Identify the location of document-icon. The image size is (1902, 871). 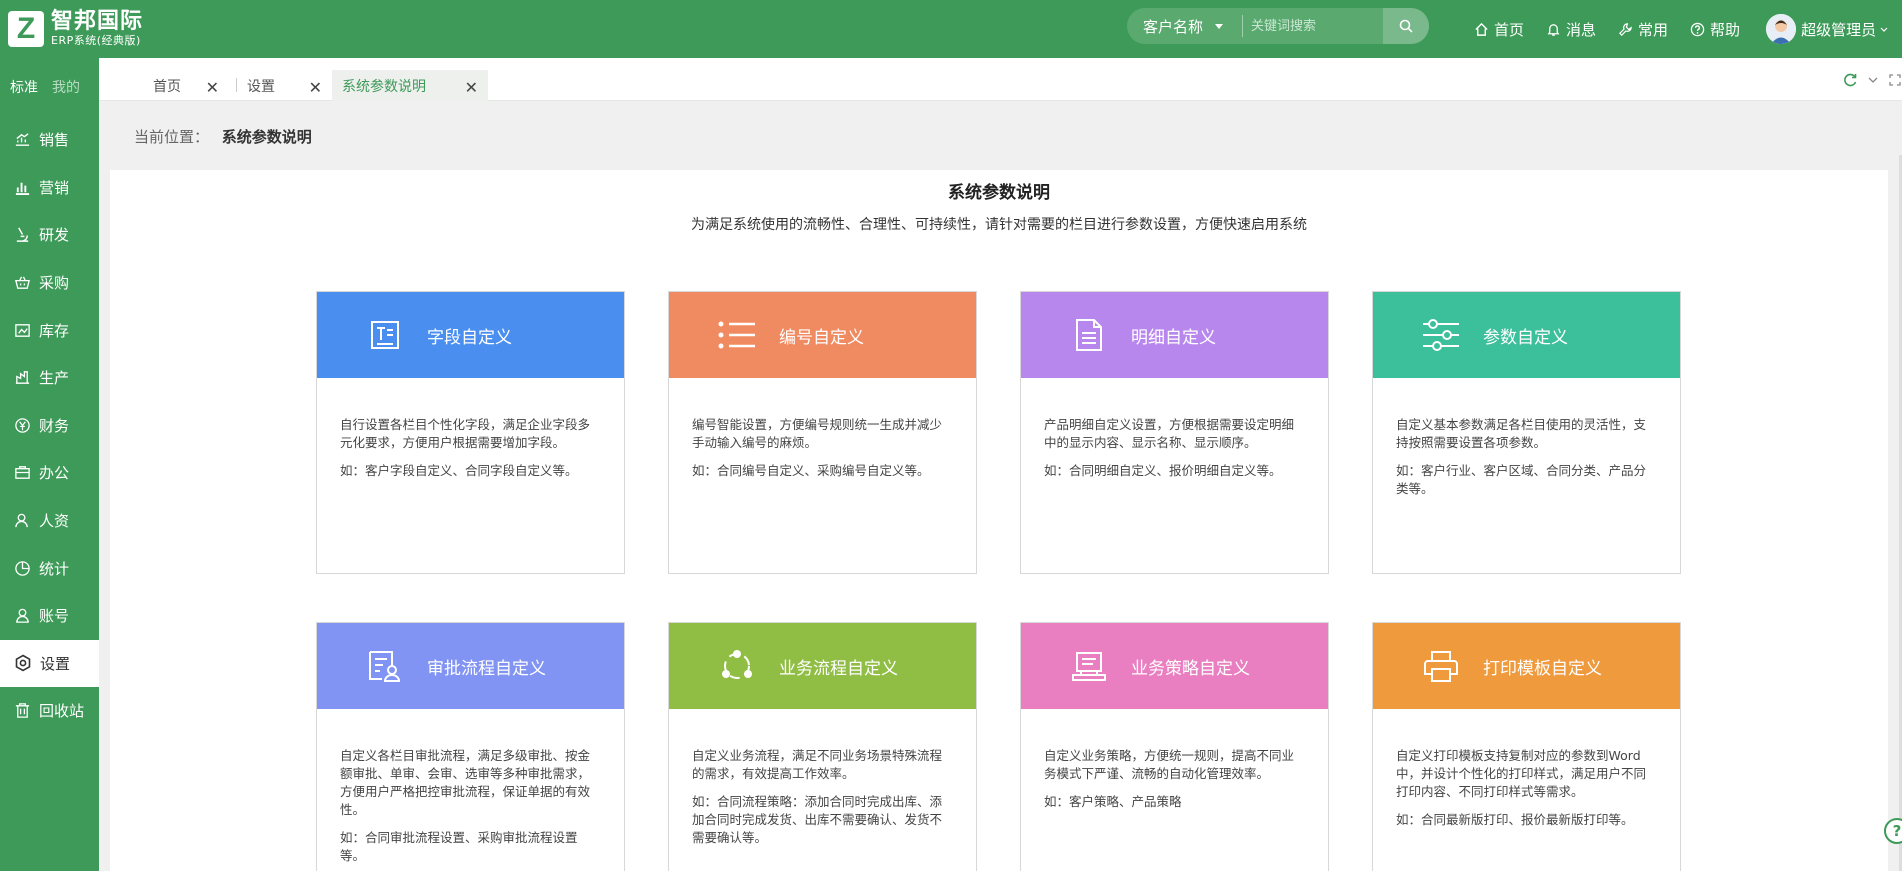
(1089, 335).